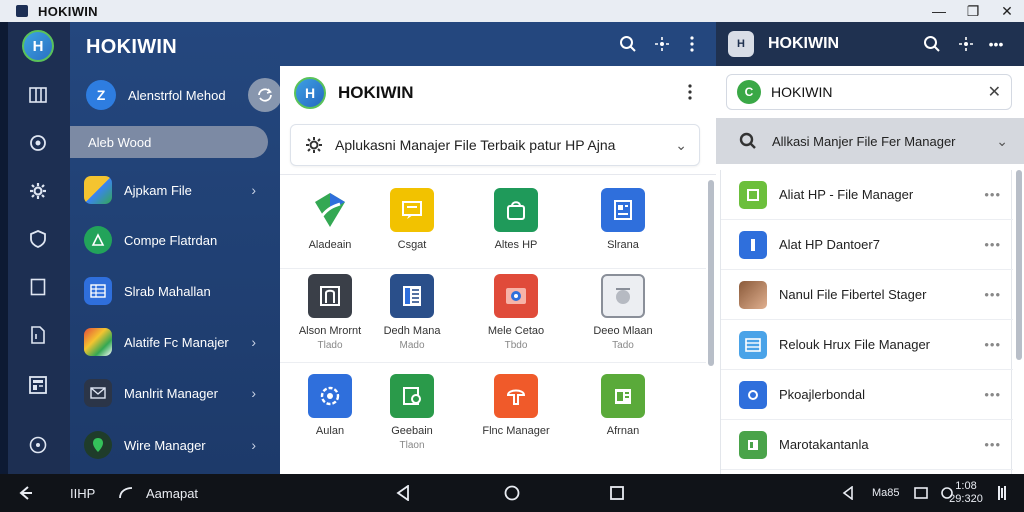 The height and width of the screenshot is (512, 1024). I want to click on app-tile-label: Aulan, so click(330, 431).